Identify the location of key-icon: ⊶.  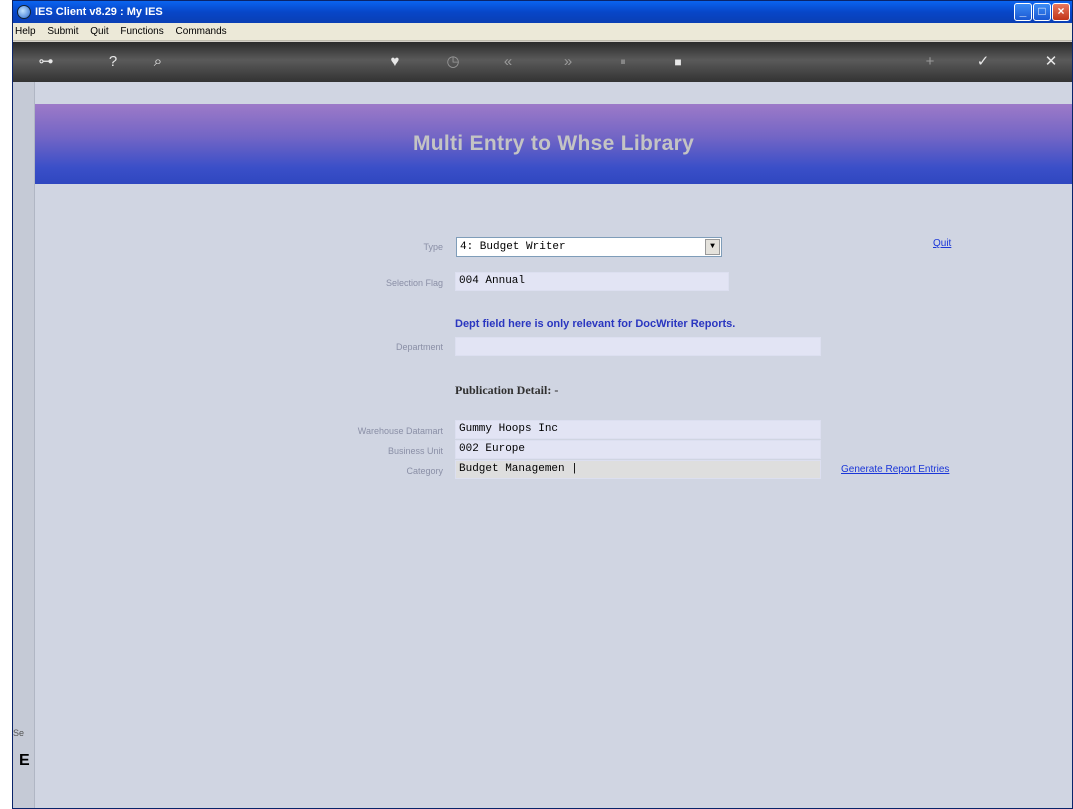
(46, 62).